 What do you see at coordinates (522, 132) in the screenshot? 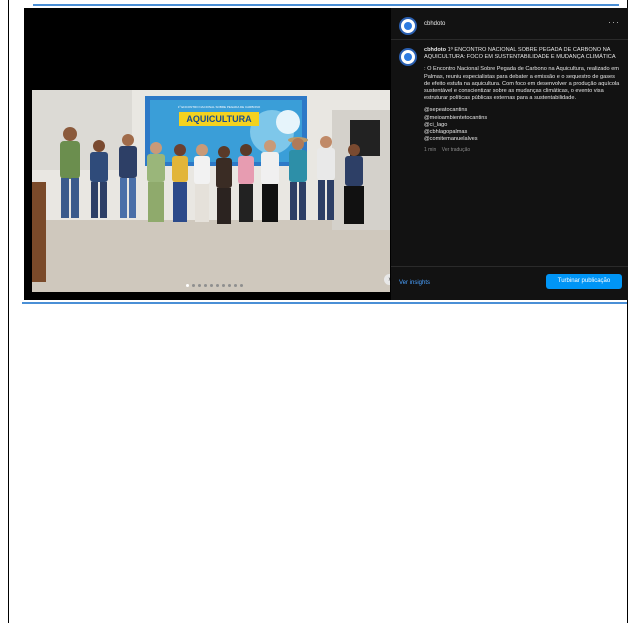
I see `mention-link: @cbhlagopalmas` at bounding box center [522, 132].